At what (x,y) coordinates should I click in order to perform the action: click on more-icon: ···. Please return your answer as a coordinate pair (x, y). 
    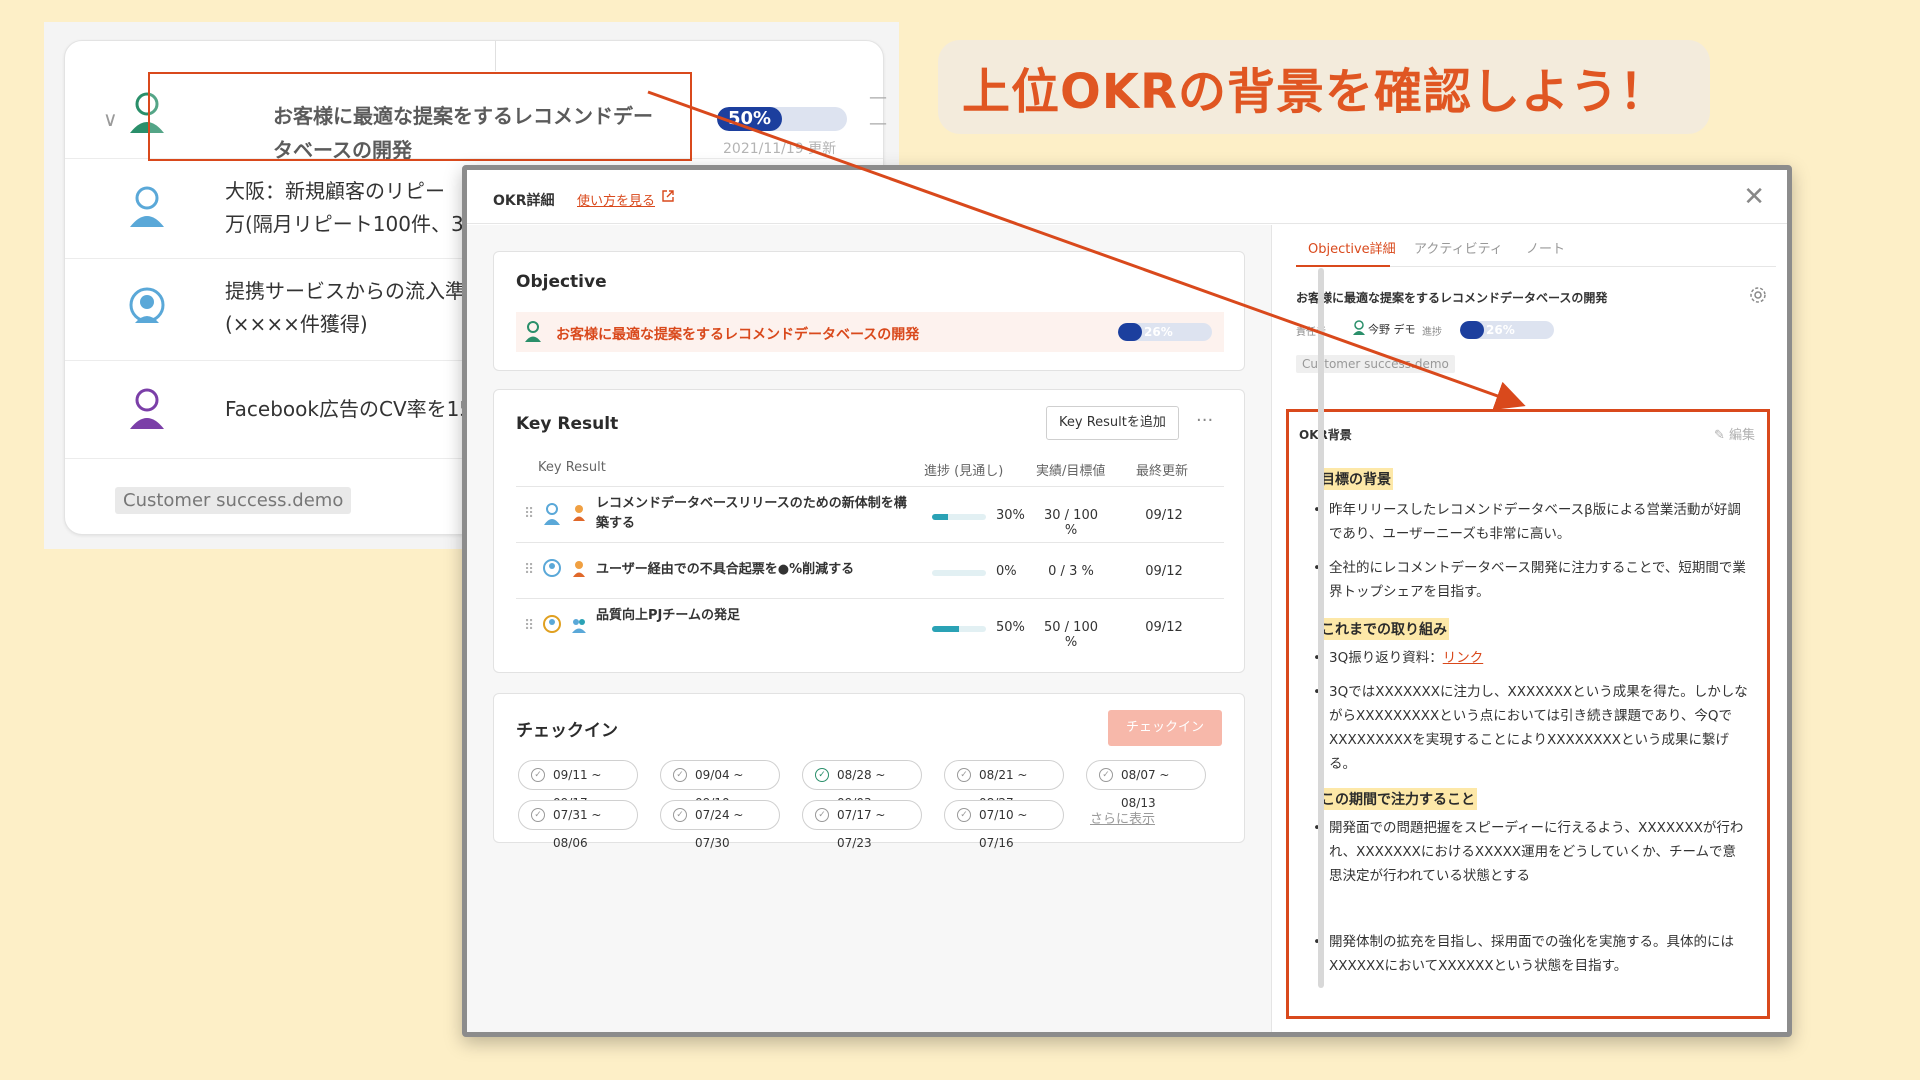
    Looking at the image, I should click on (1204, 420).